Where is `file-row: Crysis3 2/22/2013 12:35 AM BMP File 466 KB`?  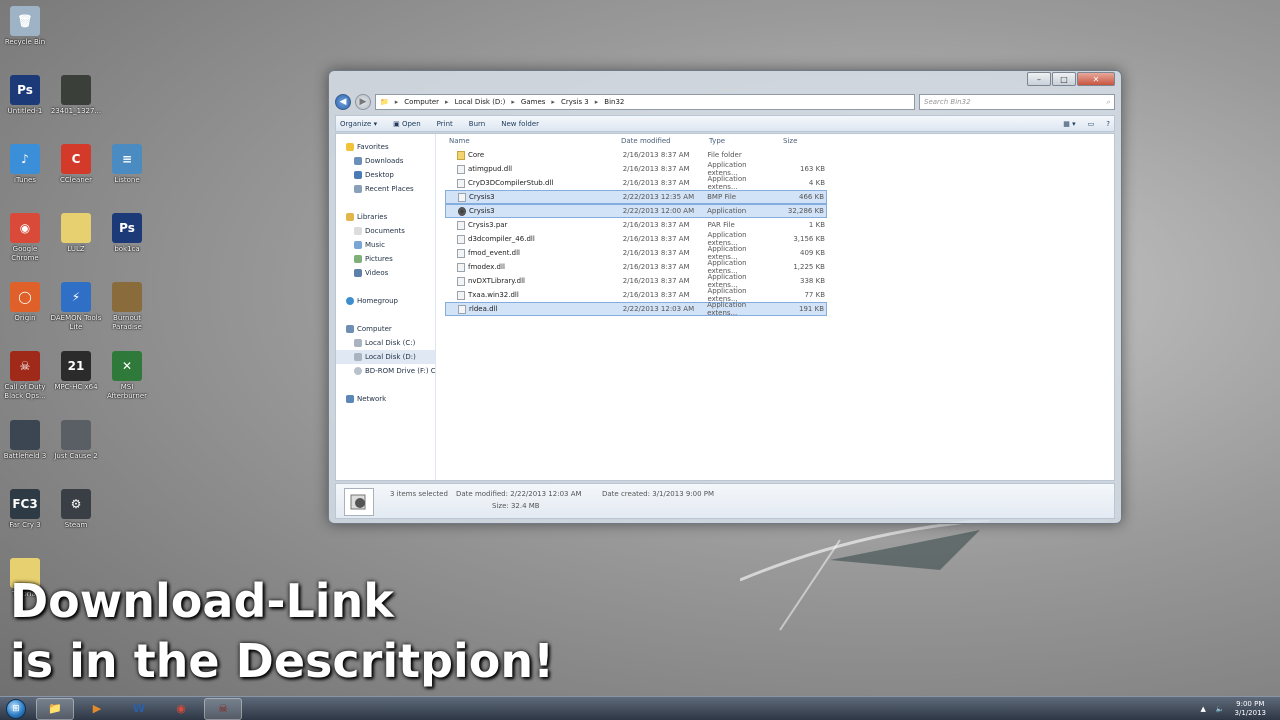 file-row: Crysis3 2/22/2013 12:35 AM BMP File 466 KB is located at coordinates (636, 197).